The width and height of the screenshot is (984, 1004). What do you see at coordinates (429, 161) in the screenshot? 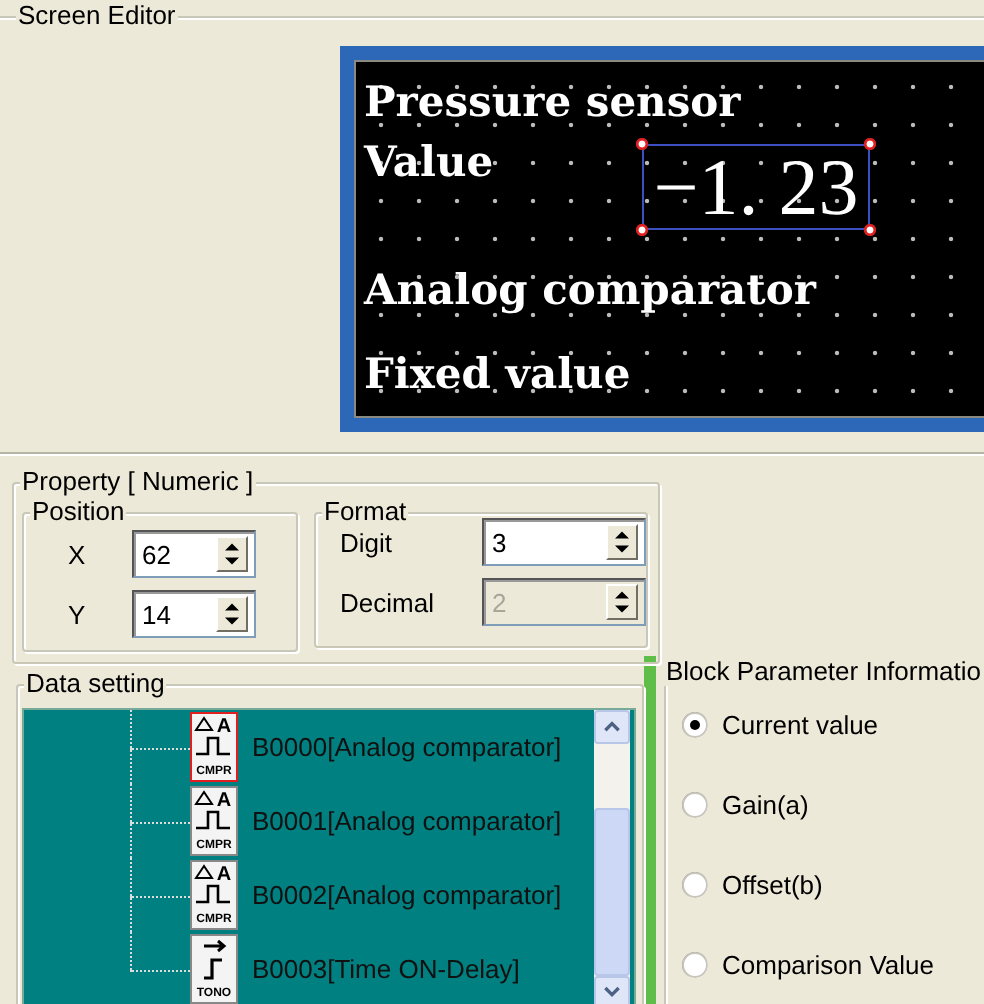
I see `lcd-text: Value` at bounding box center [429, 161].